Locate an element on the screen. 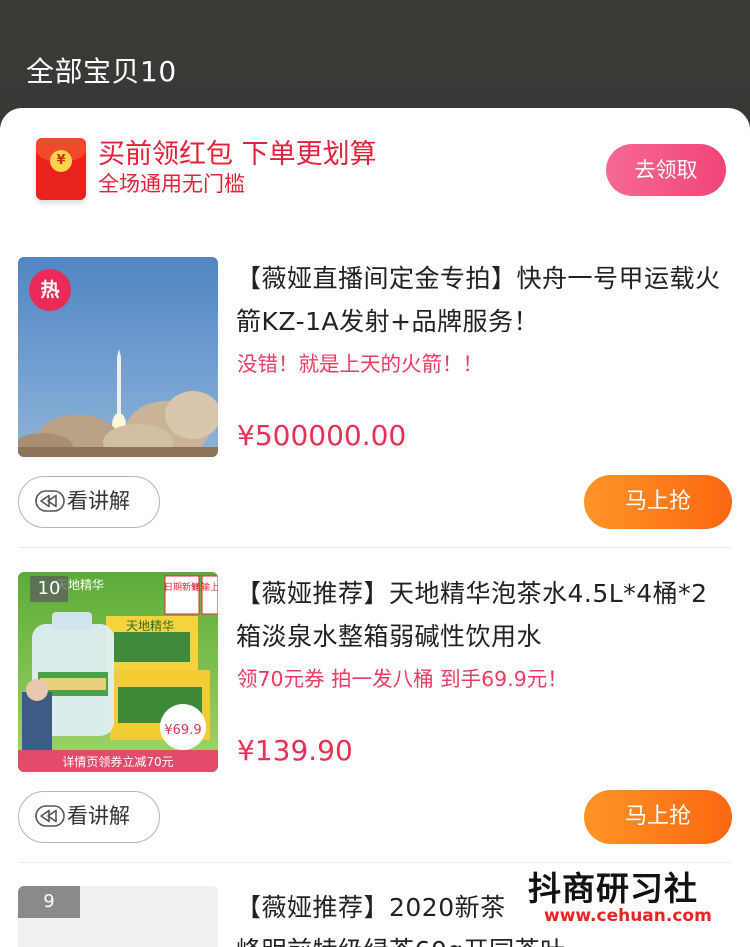 The width and height of the screenshot is (750, 947). image-box-brand: 天地精华 is located at coordinates (150, 626).